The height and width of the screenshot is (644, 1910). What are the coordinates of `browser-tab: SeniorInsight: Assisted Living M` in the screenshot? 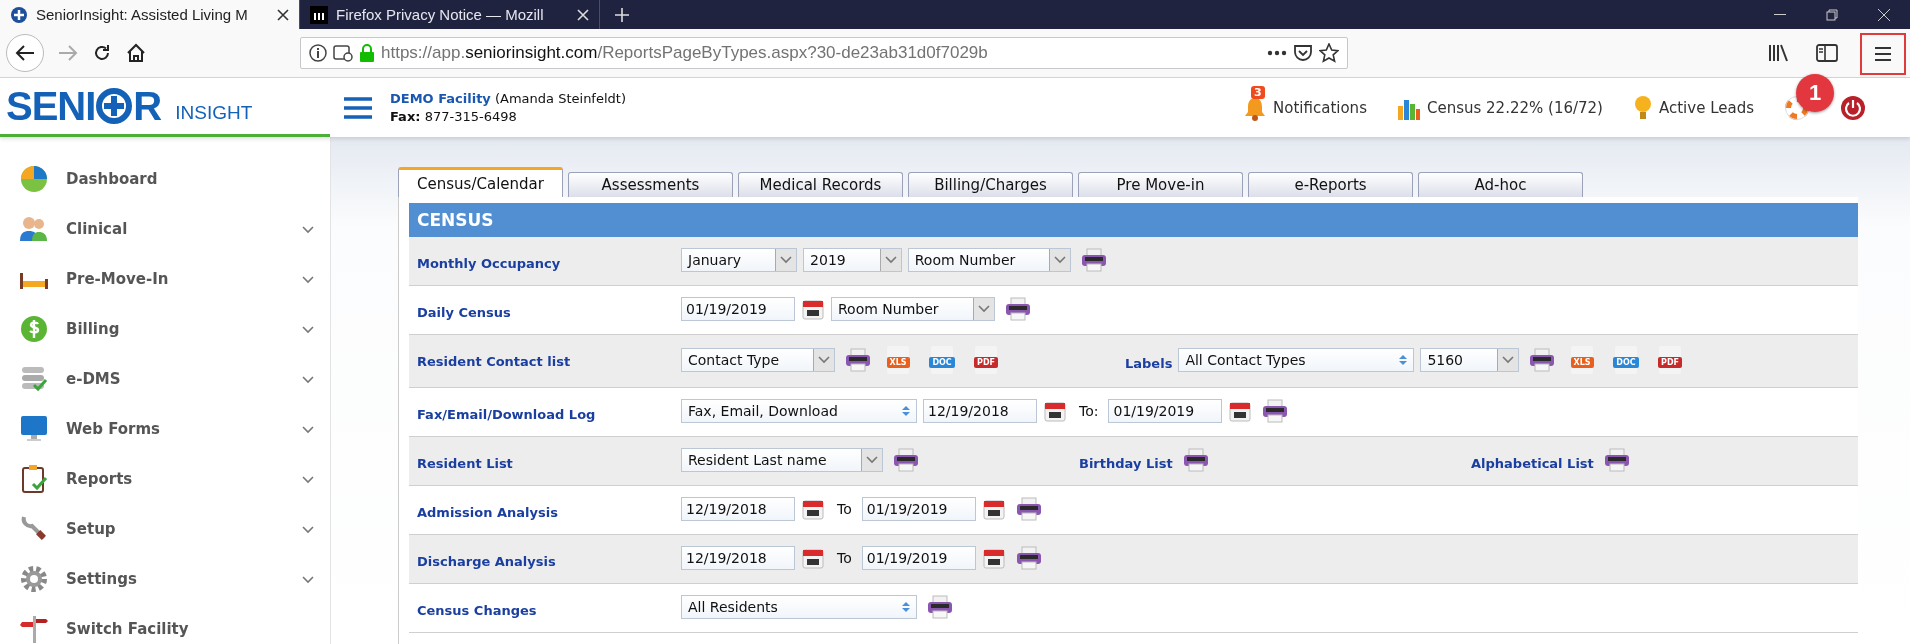 It's located at (150, 14).